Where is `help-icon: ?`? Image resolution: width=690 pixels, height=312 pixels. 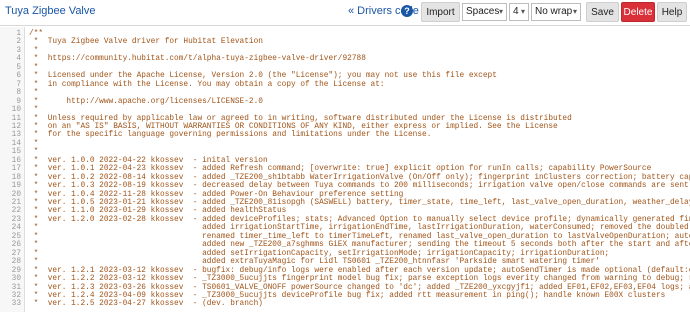
help-icon: ? is located at coordinates (407, 11).